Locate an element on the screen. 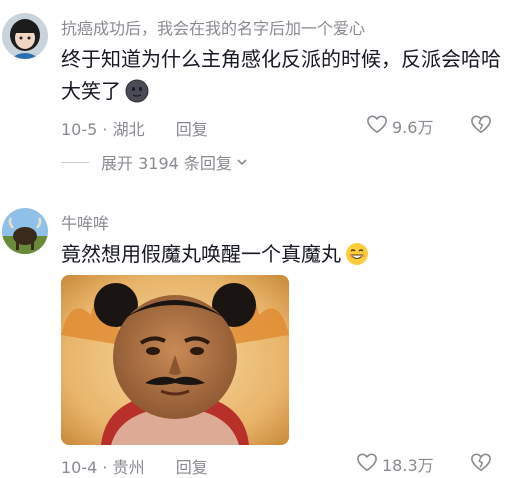 This screenshot has width=520, height=478. username: 牛哞哞 is located at coordinates (85, 222).